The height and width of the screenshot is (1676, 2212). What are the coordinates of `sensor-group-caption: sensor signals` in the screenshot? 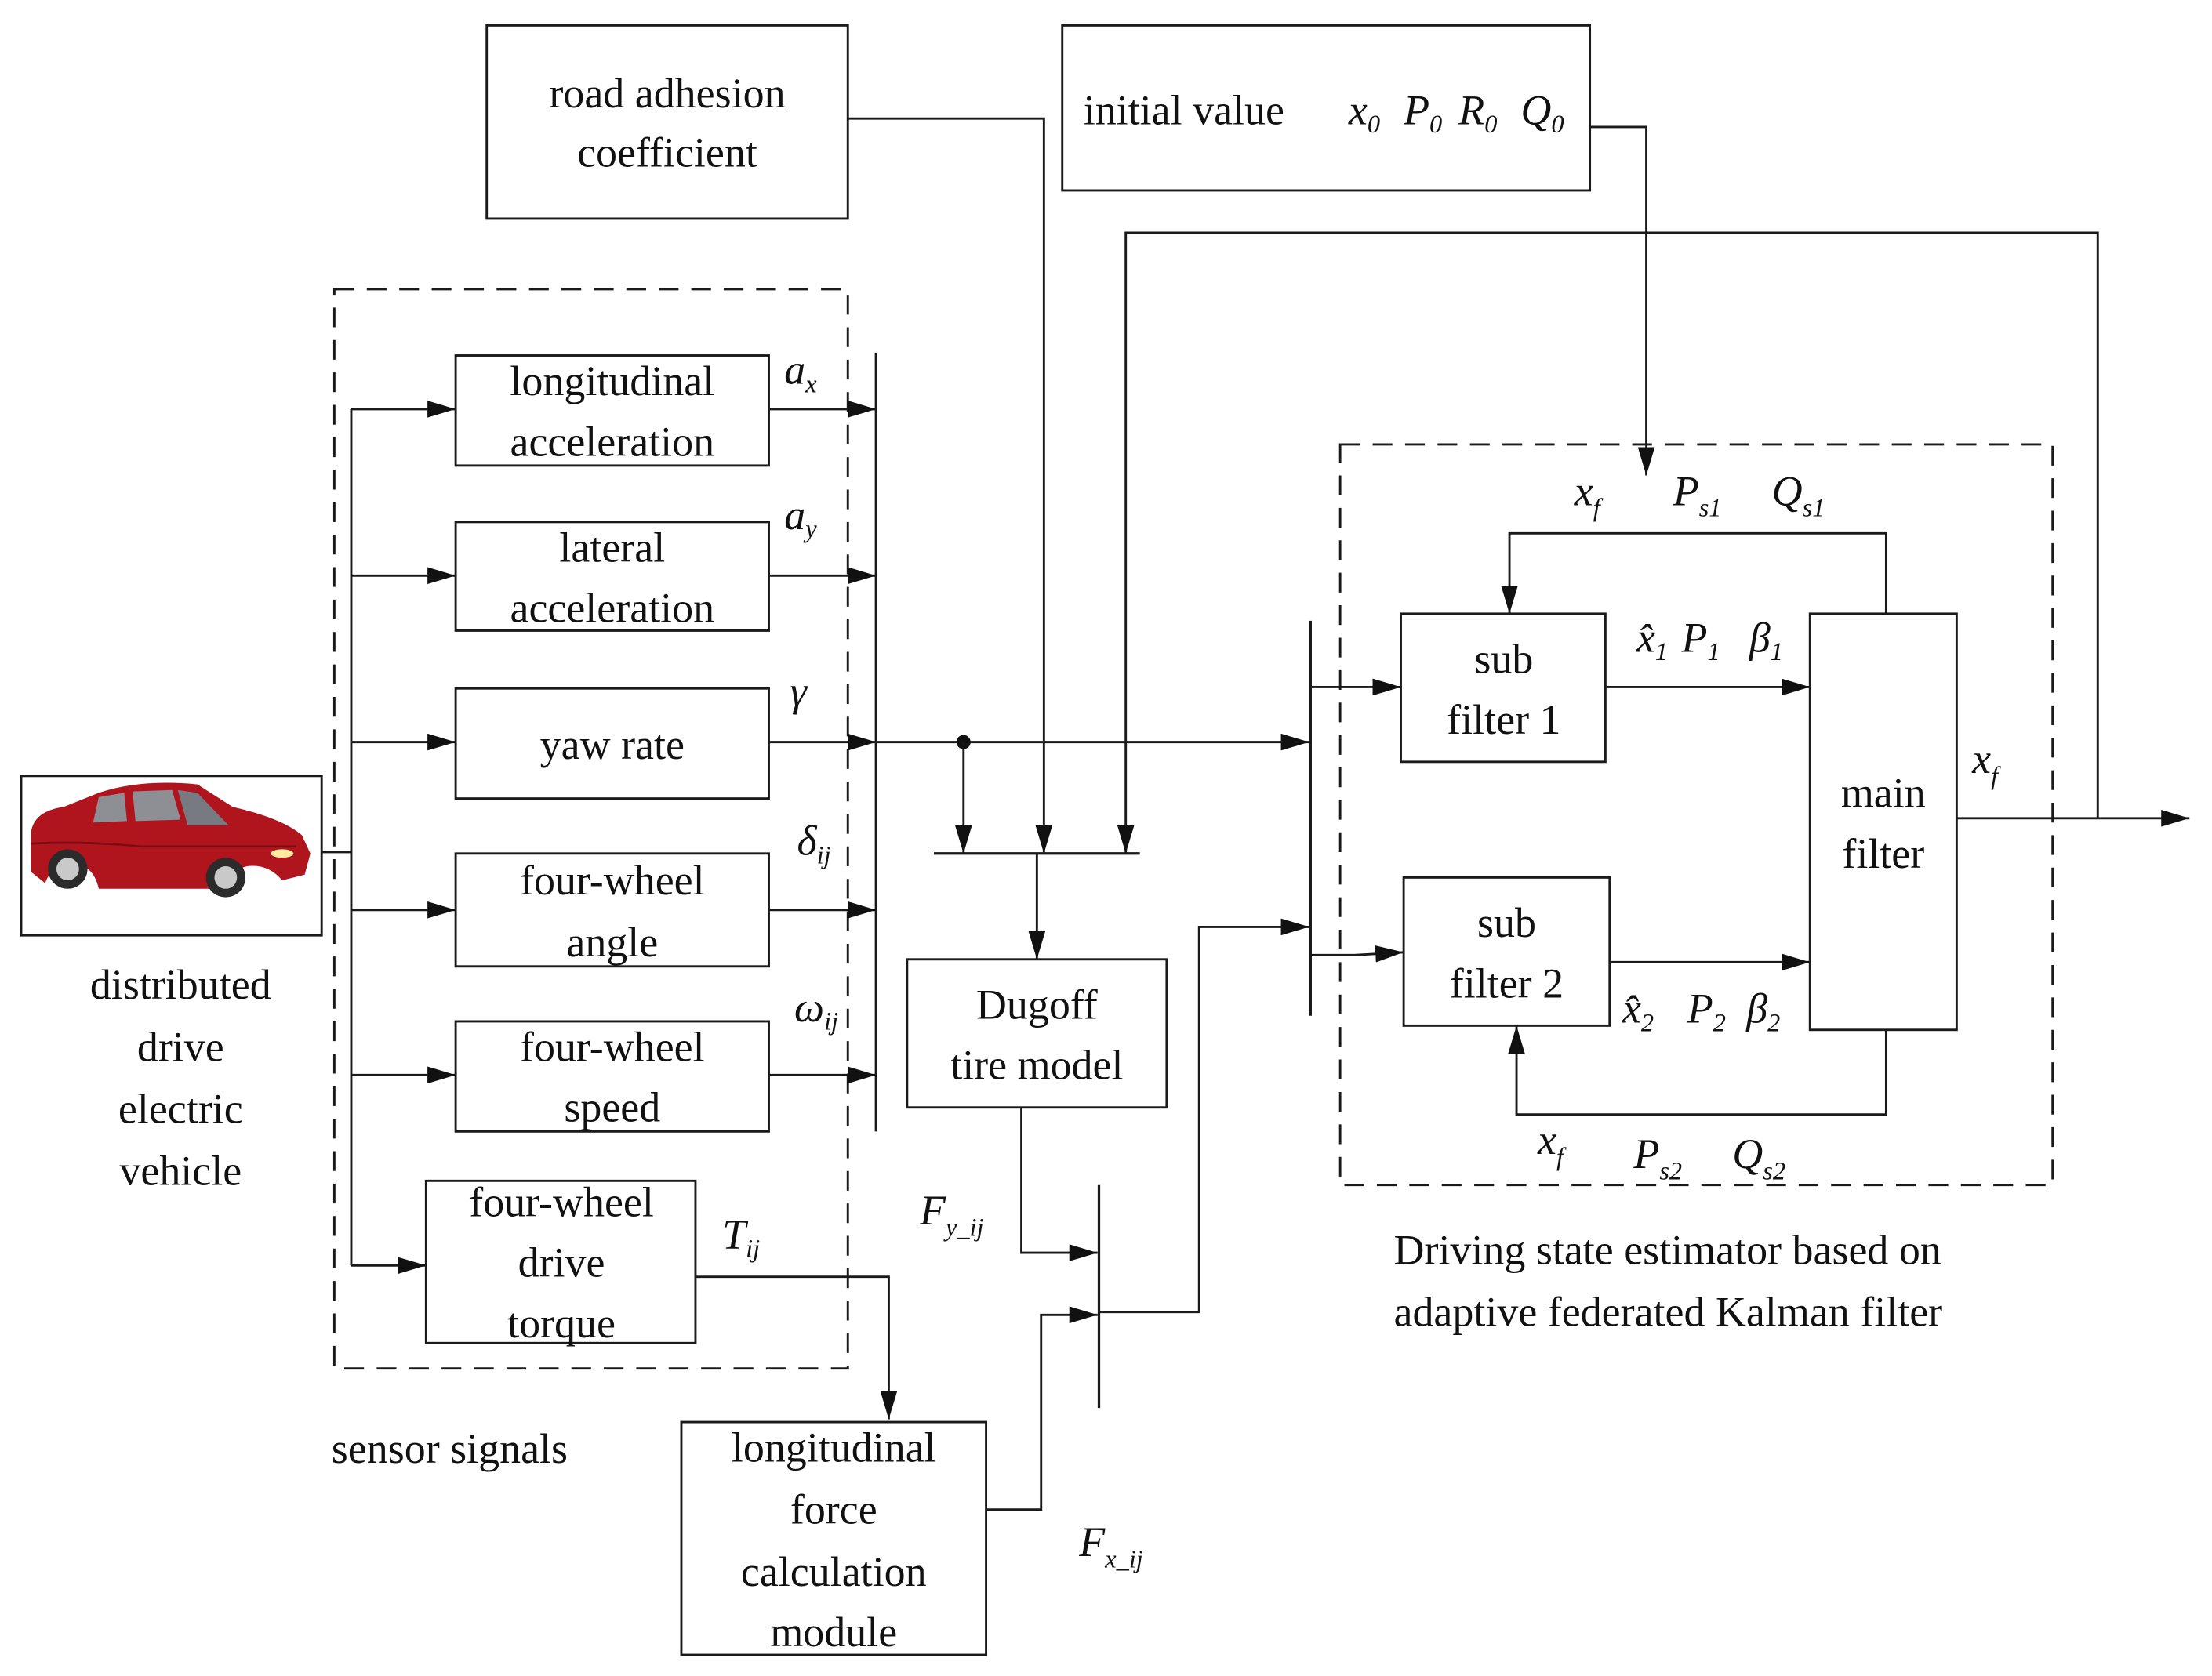 It's located at (450, 1448).